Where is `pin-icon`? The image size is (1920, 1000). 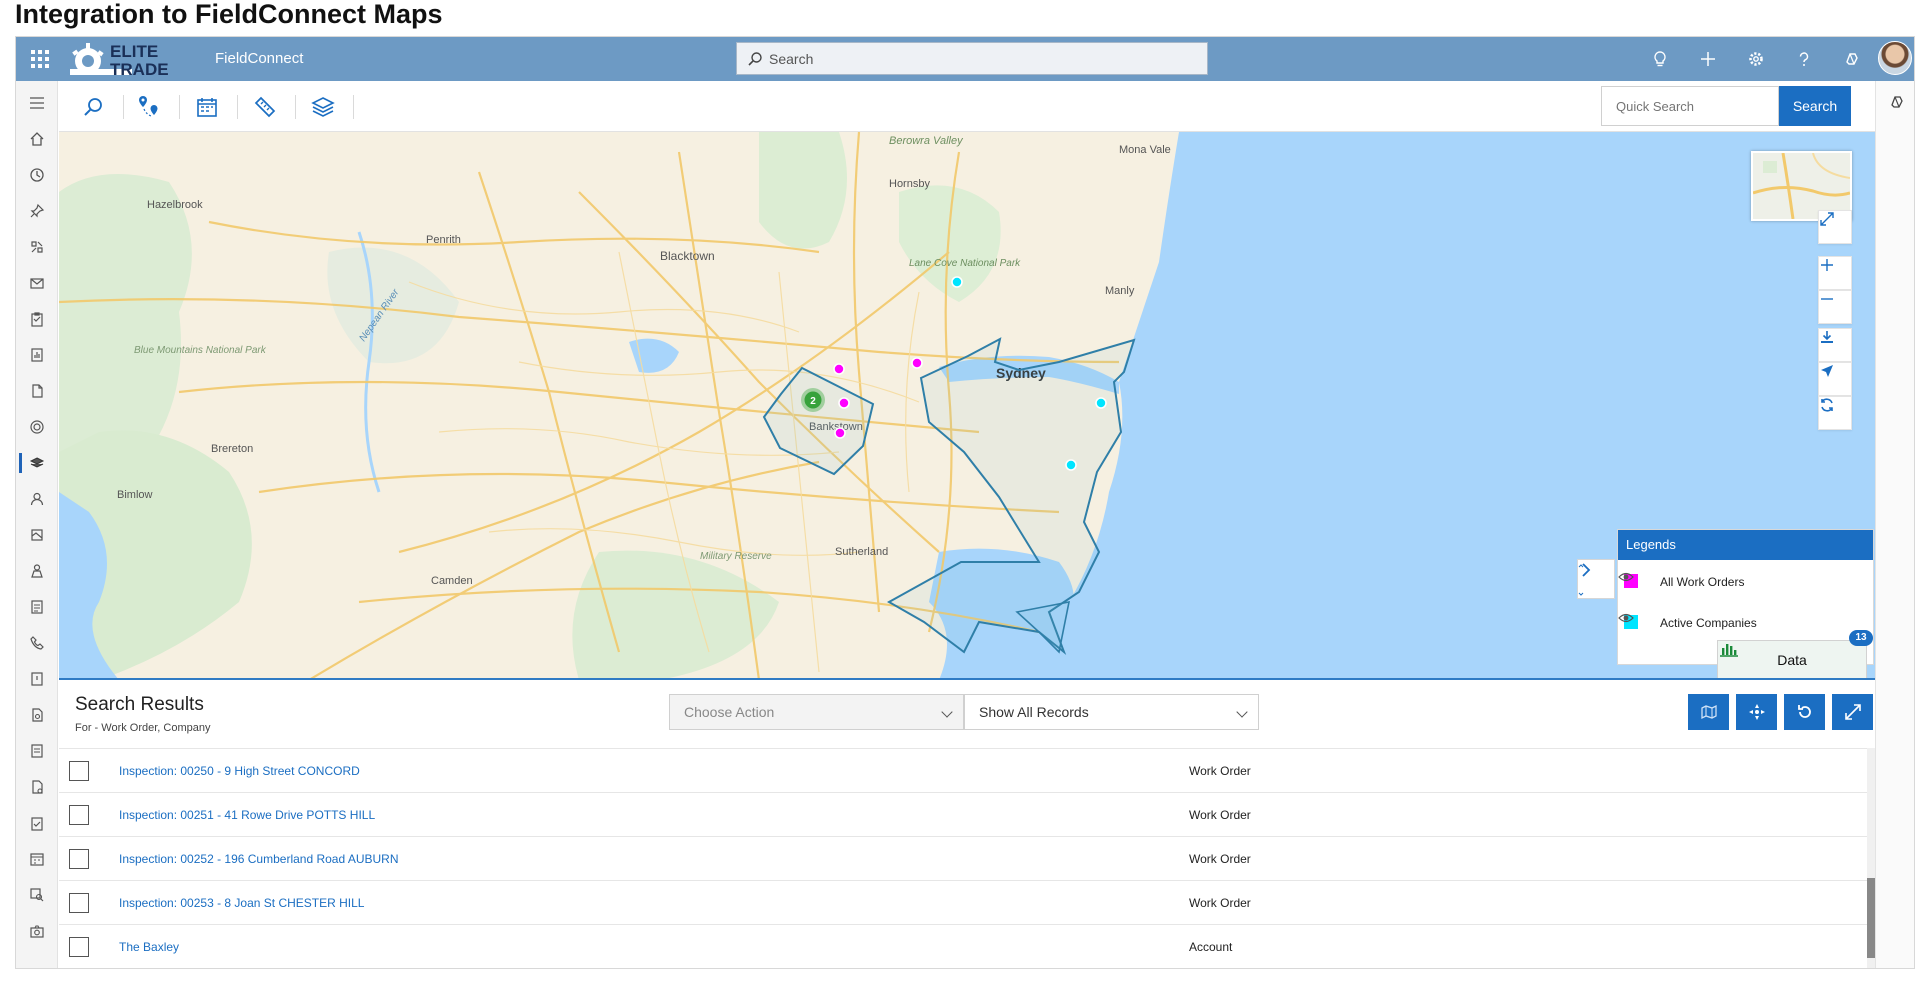 pin-icon is located at coordinates (37, 210).